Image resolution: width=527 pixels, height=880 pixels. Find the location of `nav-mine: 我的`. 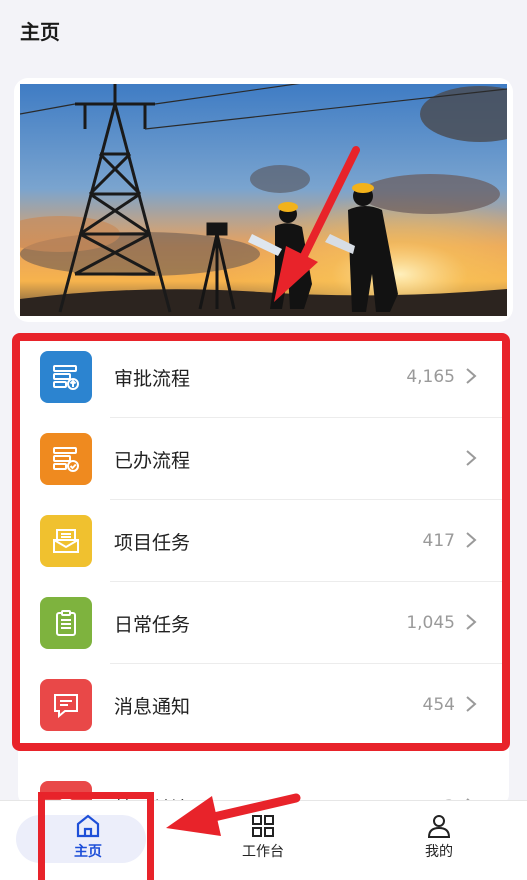

nav-mine: 我的 is located at coordinates (439, 842).